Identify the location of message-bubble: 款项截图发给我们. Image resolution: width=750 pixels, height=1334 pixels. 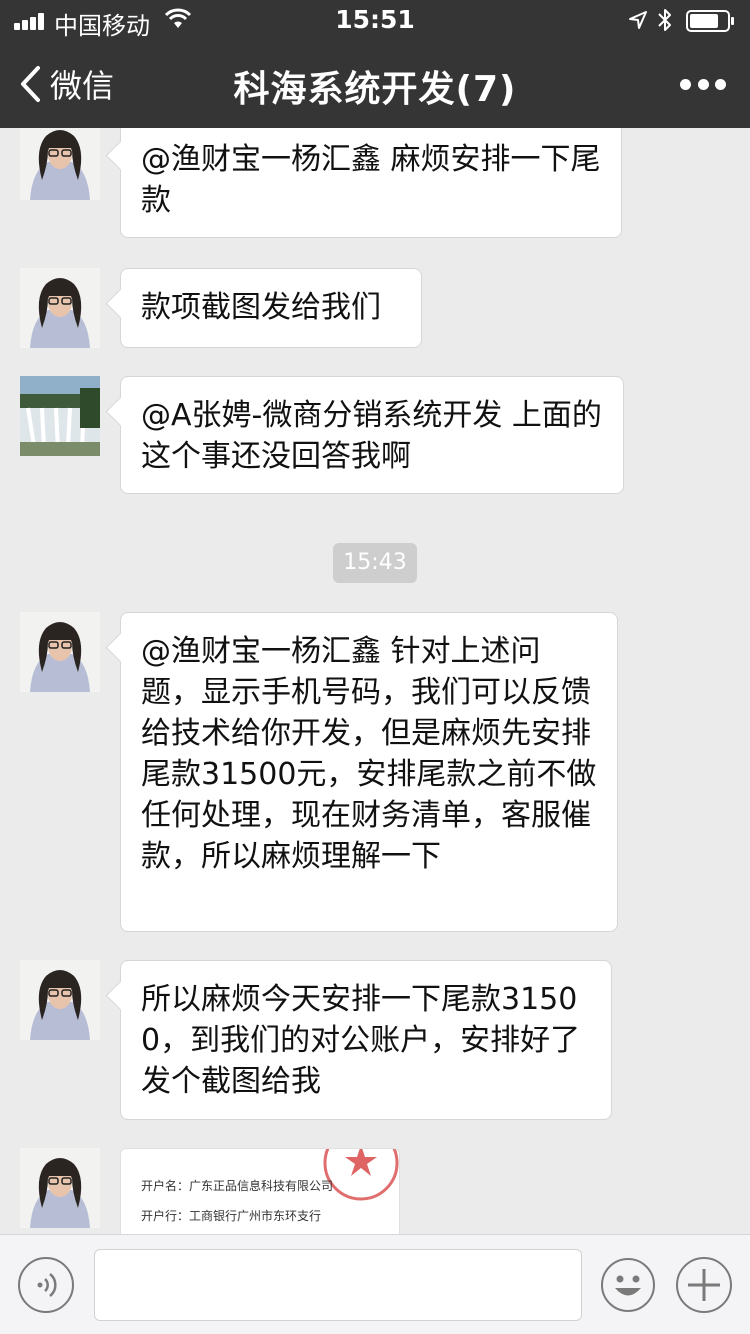
(271, 308).